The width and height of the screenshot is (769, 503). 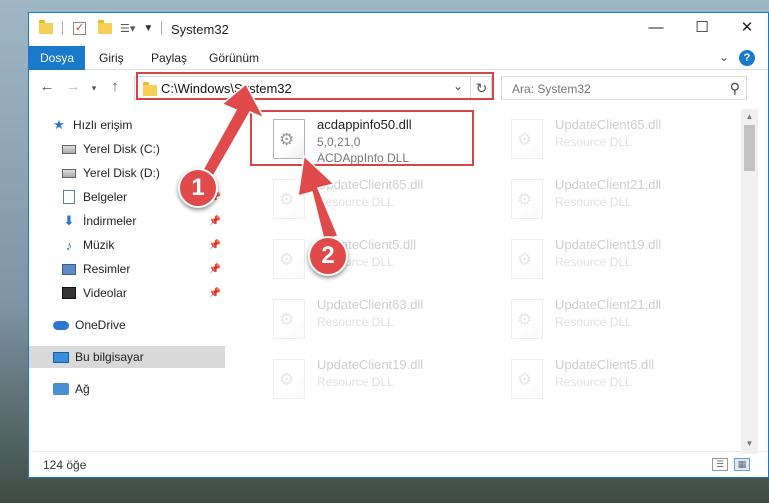 What do you see at coordinates (328, 256) in the screenshot?
I see `step-badge-2: 2` at bounding box center [328, 256].